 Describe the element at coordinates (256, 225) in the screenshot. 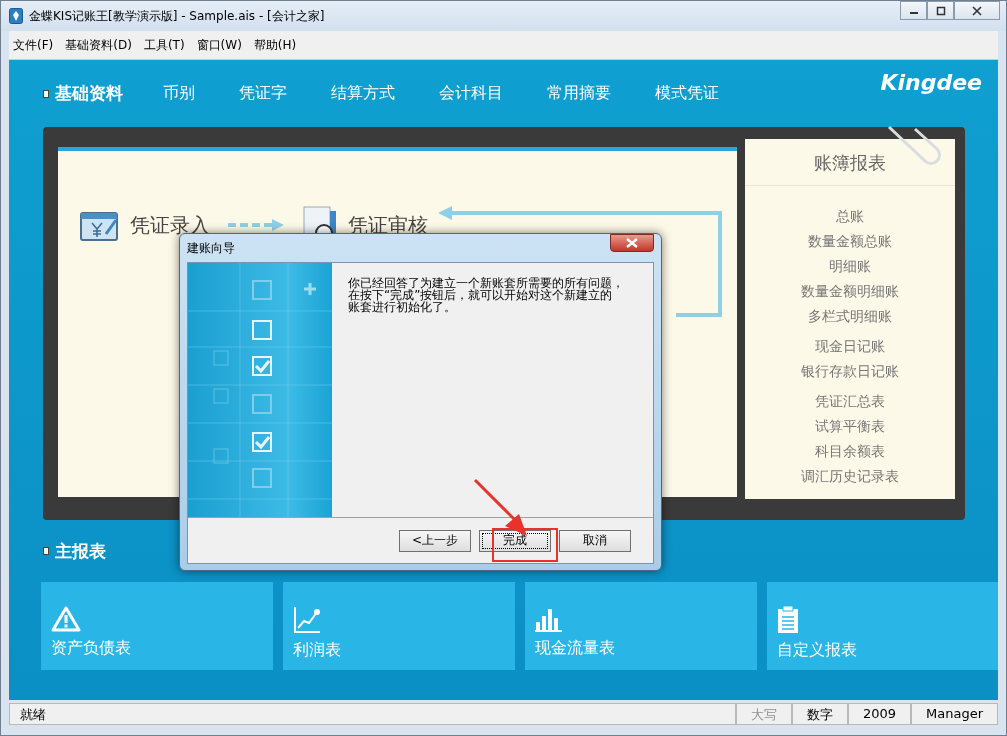

I see `dashed-arrow-icon` at that location.